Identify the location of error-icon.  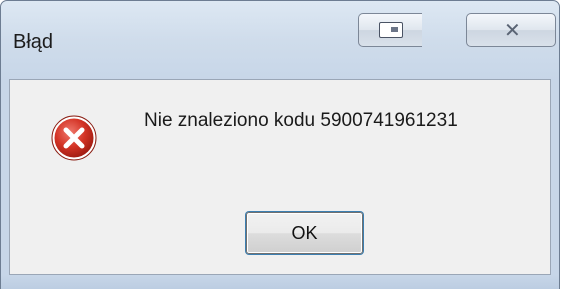
(74, 138).